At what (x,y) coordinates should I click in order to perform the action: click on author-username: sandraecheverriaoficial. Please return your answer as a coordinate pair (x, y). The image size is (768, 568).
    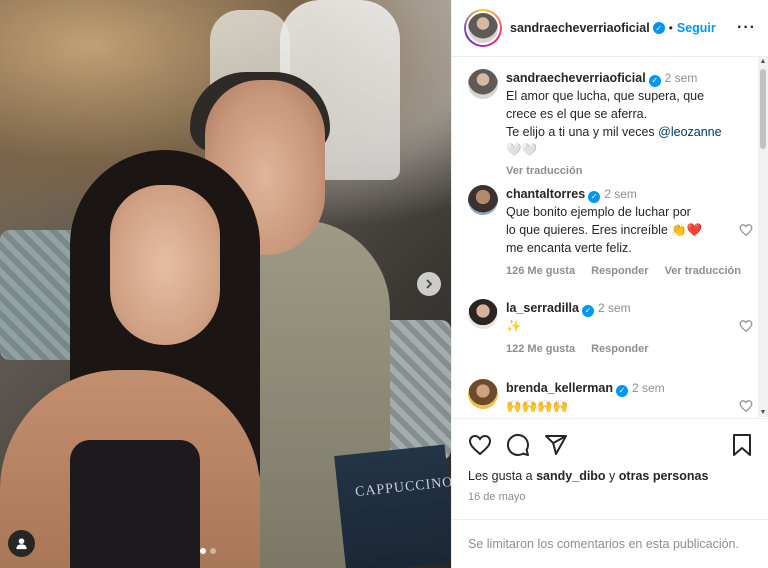
    Looking at the image, I should click on (580, 28).